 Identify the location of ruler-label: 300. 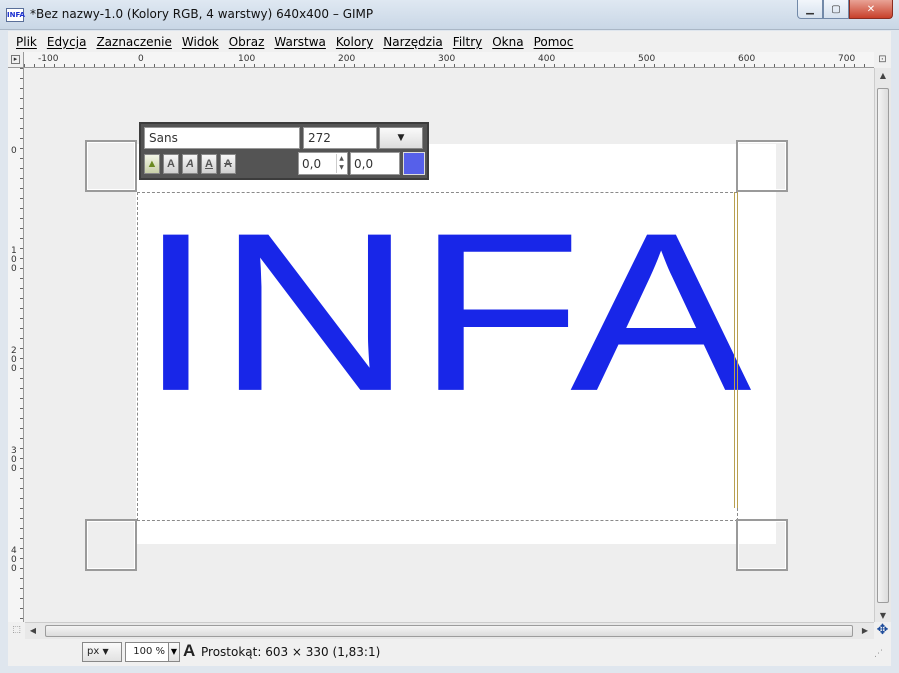
(446, 59).